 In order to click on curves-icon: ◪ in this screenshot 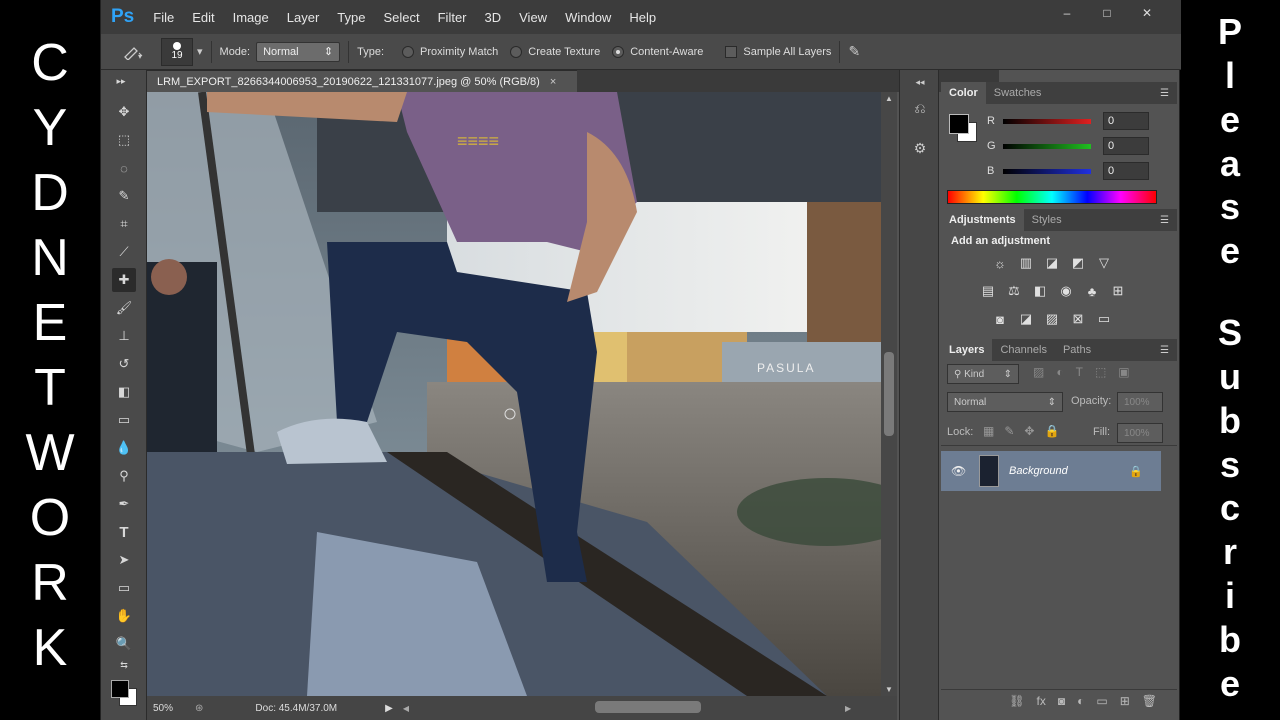, I will do `click(1052, 263)`.